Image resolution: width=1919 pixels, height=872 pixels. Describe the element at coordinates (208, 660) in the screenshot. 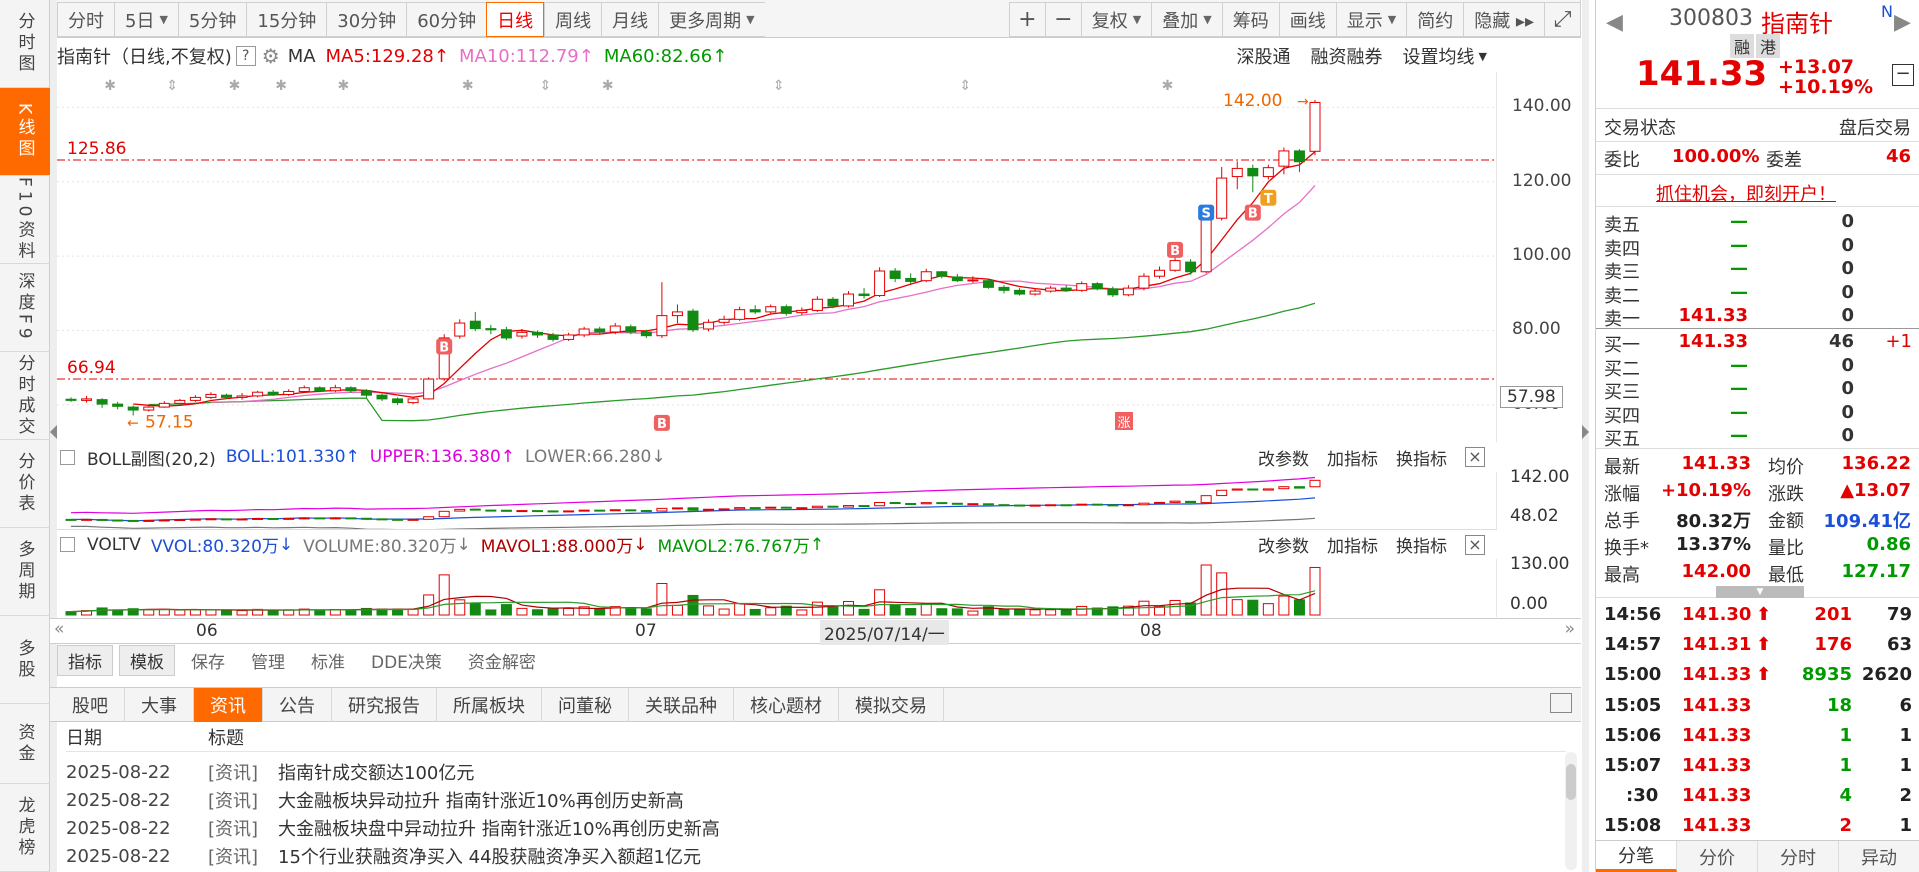

I see `indicator-tool: 保存` at that location.